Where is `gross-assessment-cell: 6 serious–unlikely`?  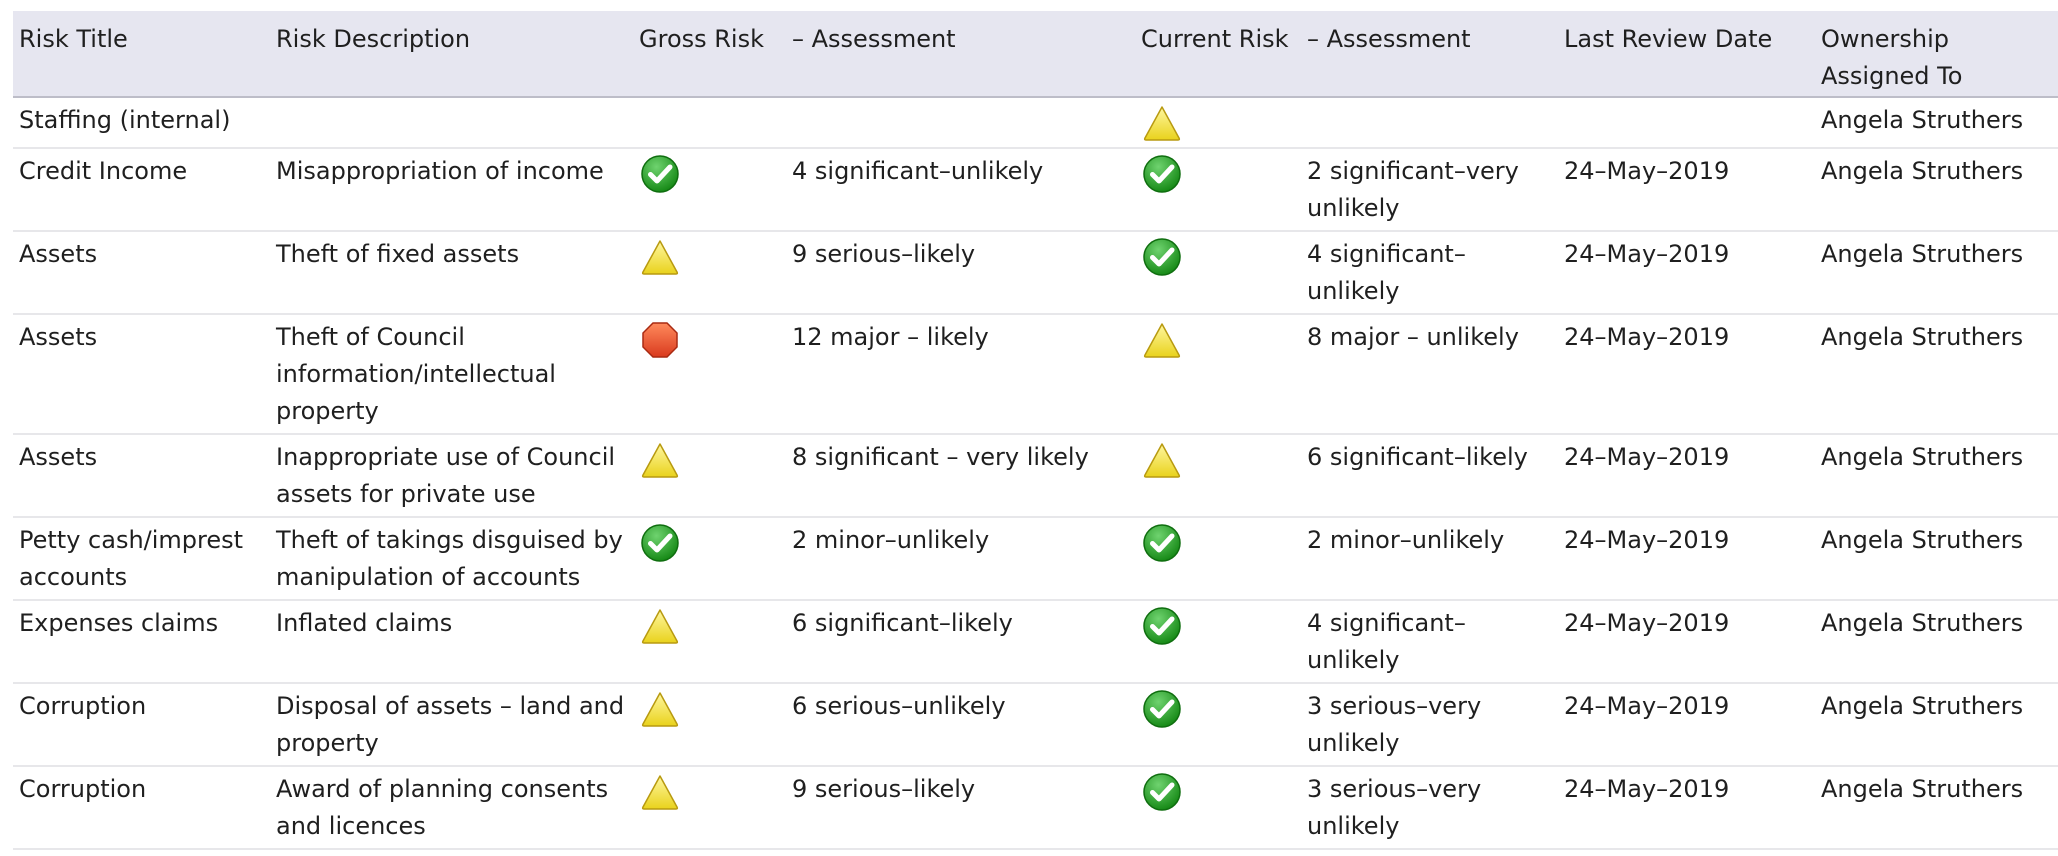
gross-assessment-cell: 6 serious–unlikely is located at coordinates (960, 725).